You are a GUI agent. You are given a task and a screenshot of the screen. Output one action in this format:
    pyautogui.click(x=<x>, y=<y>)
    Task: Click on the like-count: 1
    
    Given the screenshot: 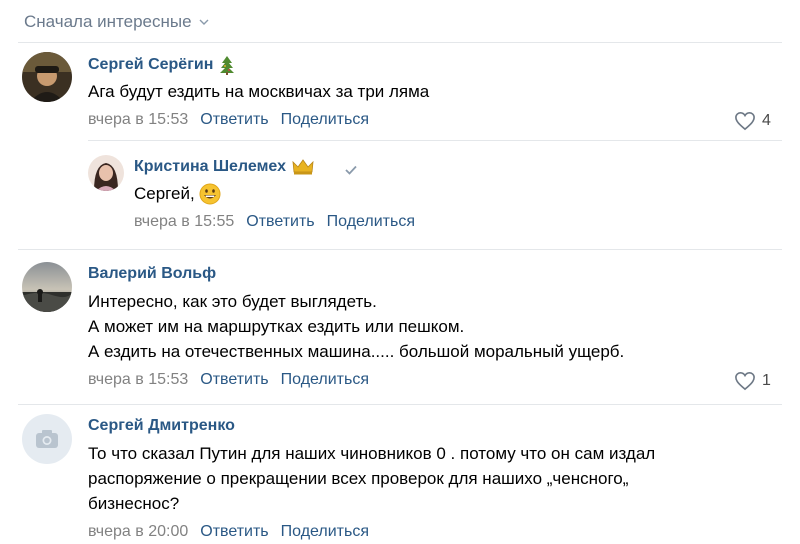 What is the action you would take?
    pyautogui.click(x=766, y=380)
    